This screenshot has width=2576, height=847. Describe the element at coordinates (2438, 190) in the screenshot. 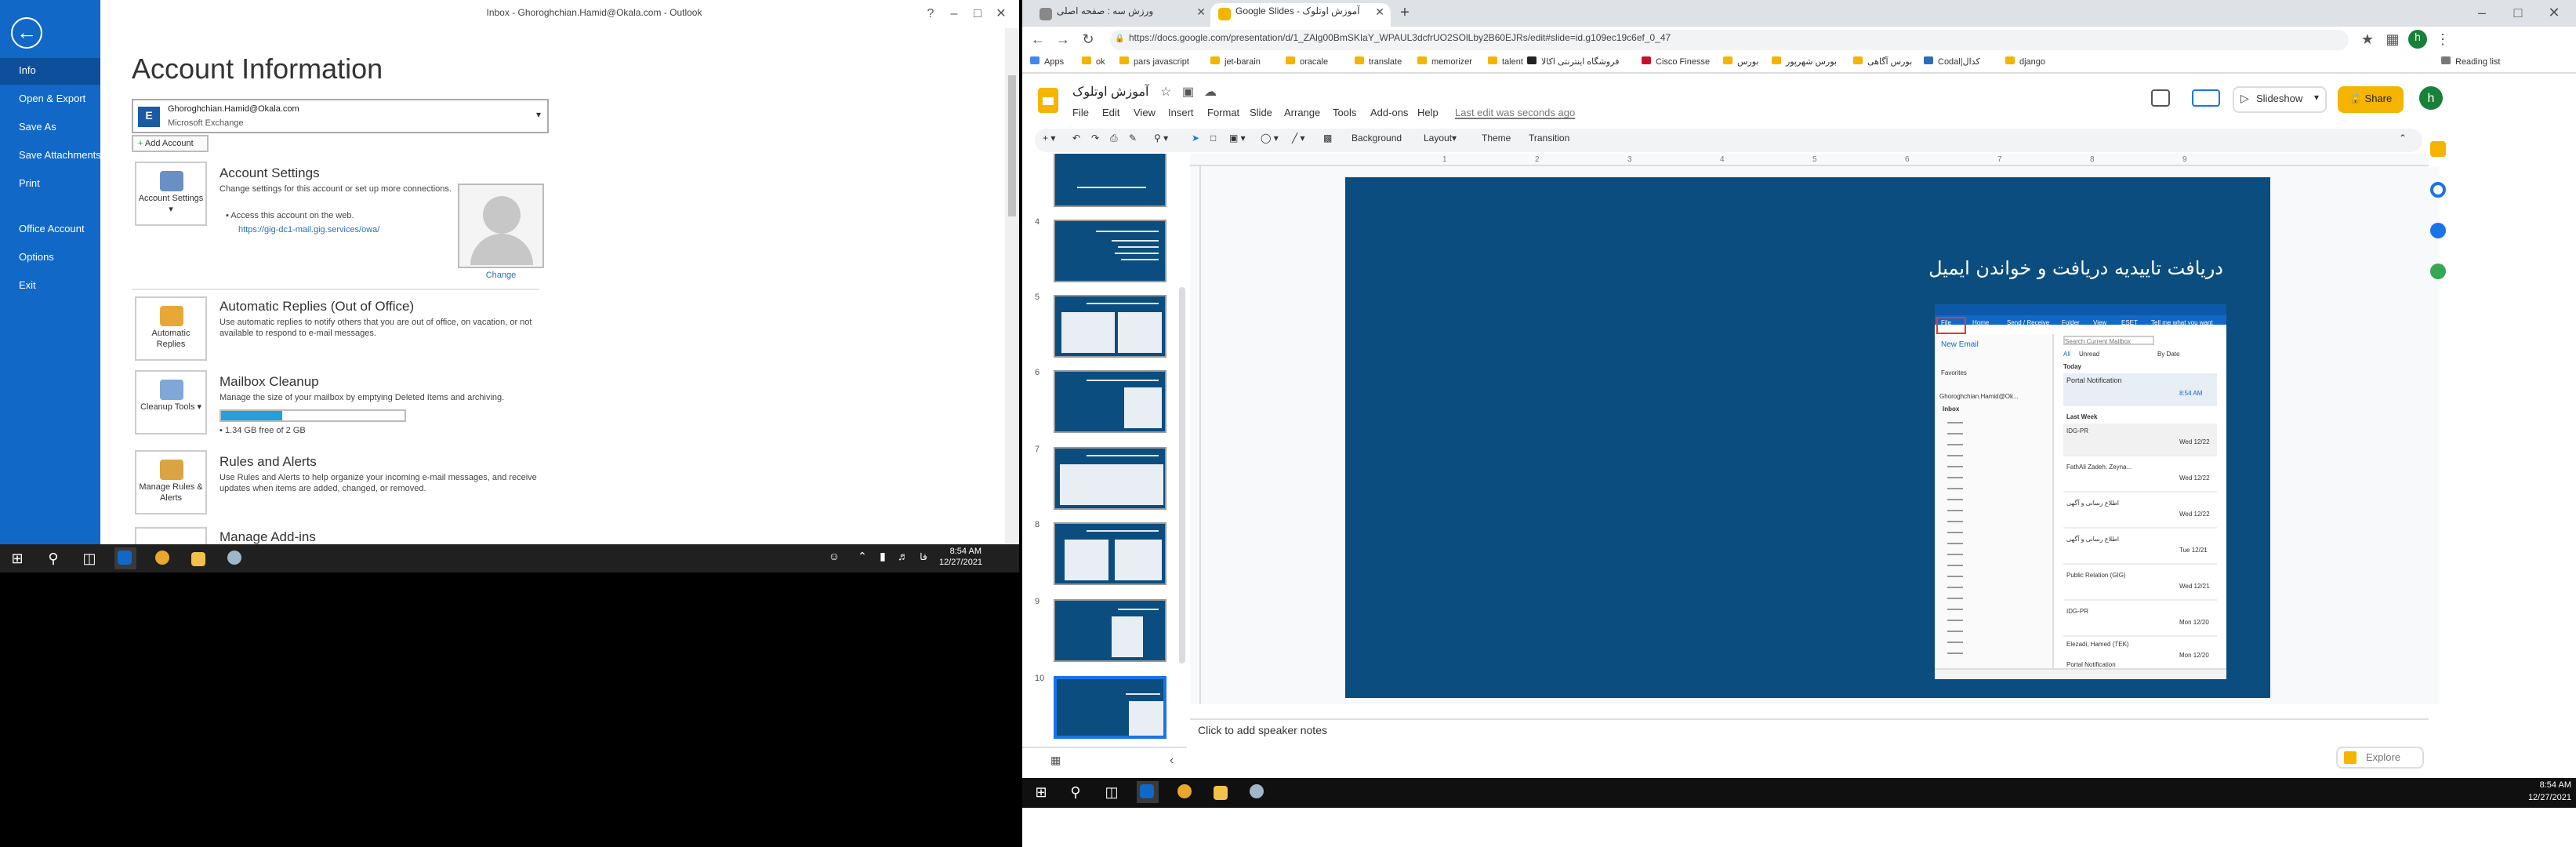

I see `tasks-icon` at that location.